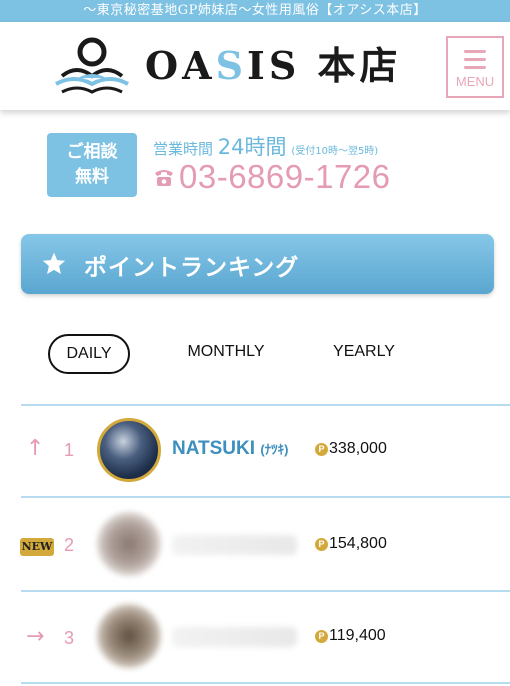 This screenshot has height=686, width=510. I want to click on name-kana: (ﾅﾂｷ), so click(274, 449).